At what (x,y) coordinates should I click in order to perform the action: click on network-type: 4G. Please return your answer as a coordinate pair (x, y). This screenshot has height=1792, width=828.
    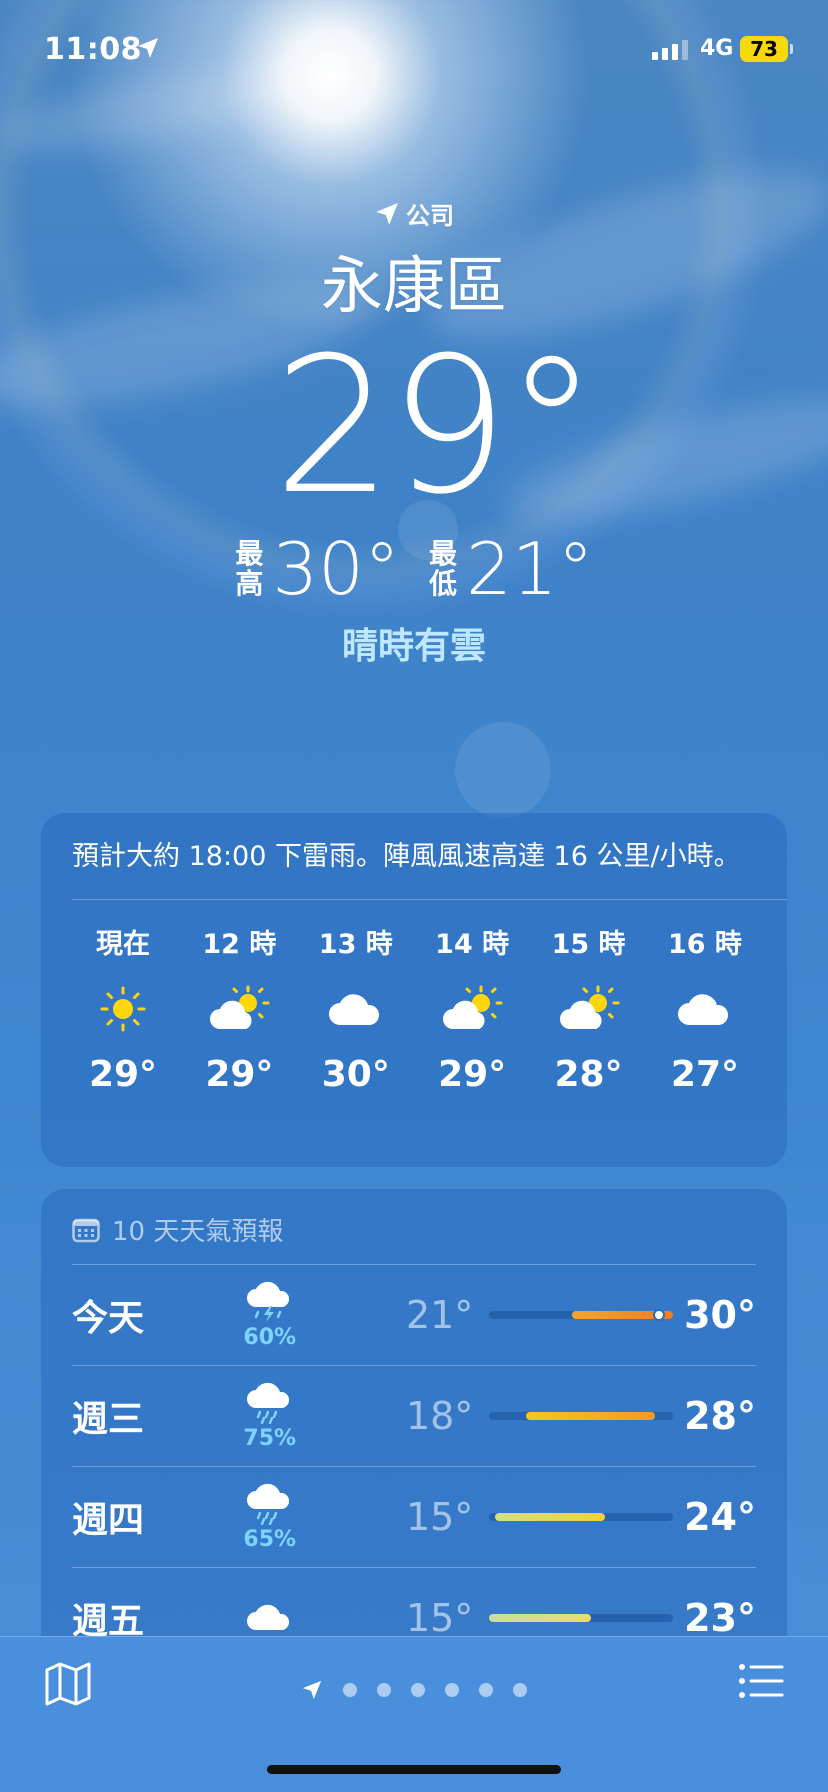
    Looking at the image, I should click on (717, 48).